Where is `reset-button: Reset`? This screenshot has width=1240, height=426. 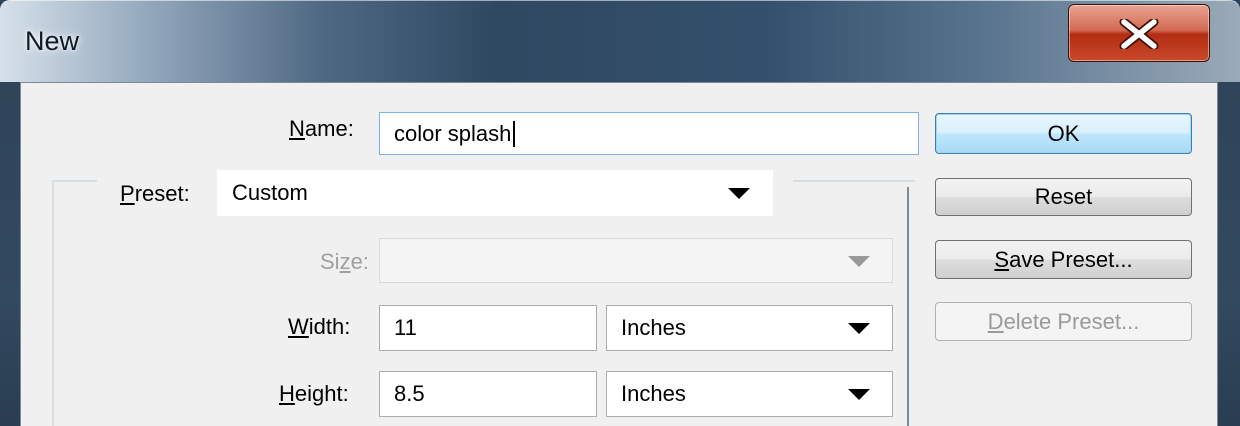 reset-button: Reset is located at coordinates (1063, 197).